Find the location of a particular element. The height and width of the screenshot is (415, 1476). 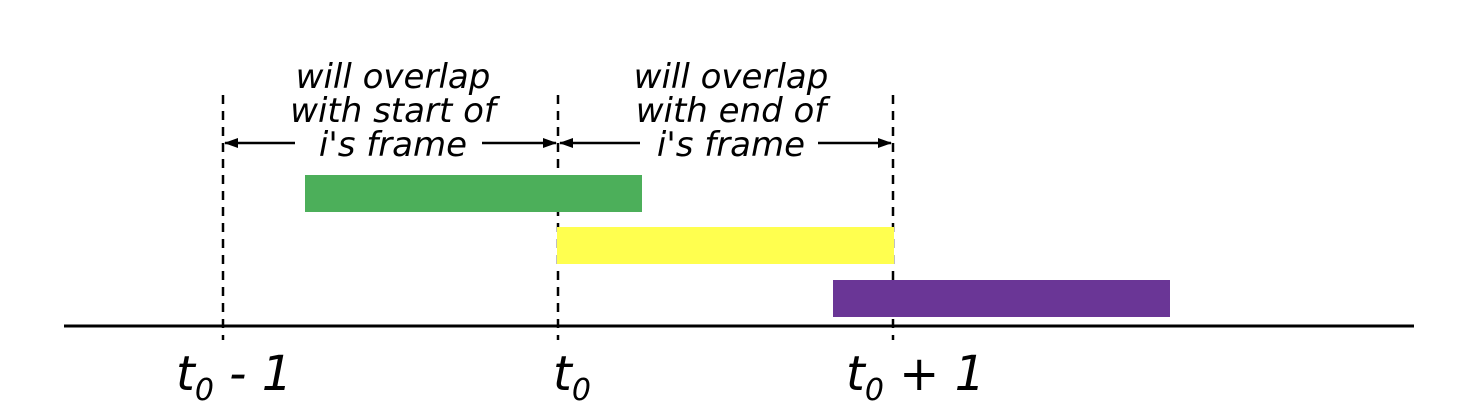

tick-right-sub: 0 is located at coordinates (874, 390).